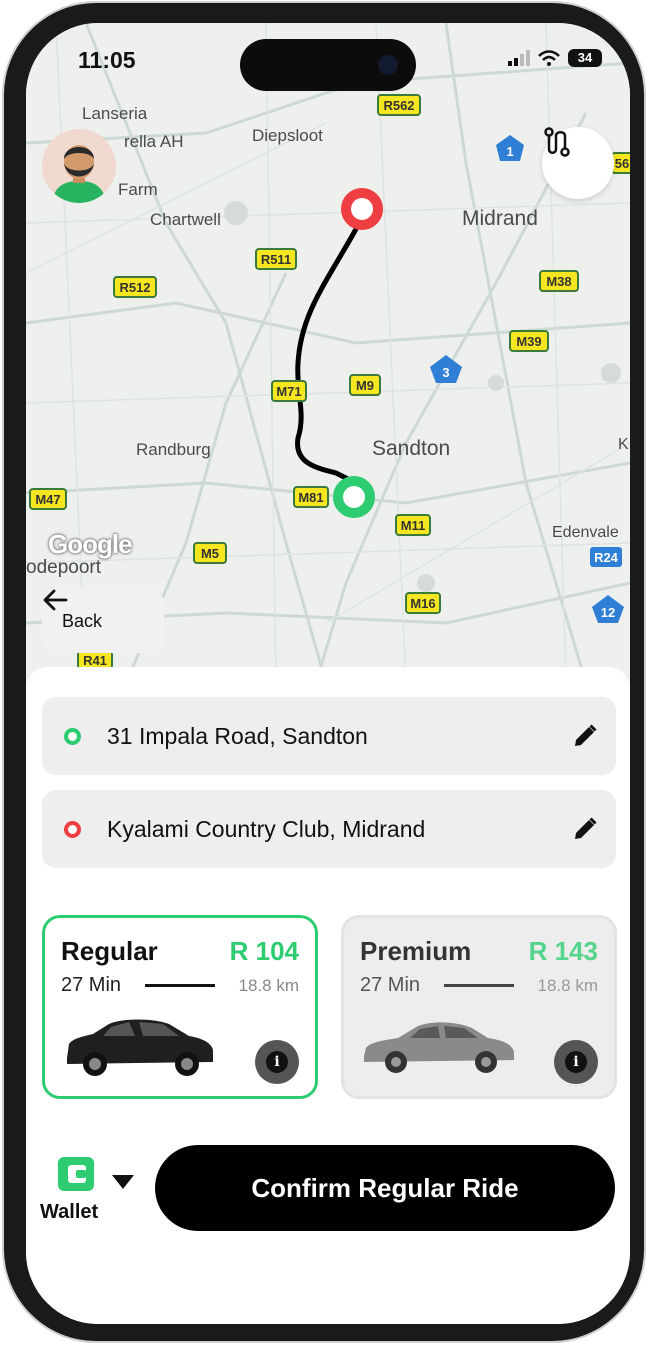 The height and width of the screenshot is (1347, 650). What do you see at coordinates (411, 448) in the screenshot?
I see `map-place-label: Sandton` at bounding box center [411, 448].